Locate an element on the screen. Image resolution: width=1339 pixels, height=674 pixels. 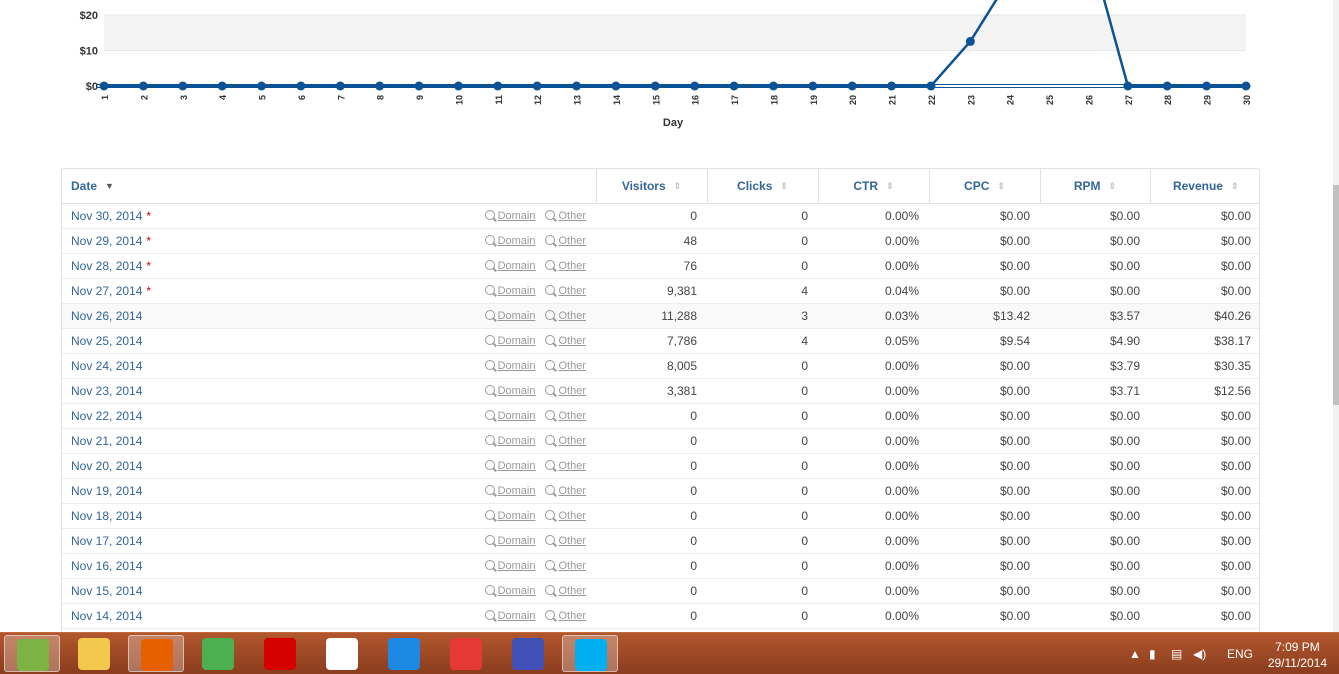
rpm-cell: $3.71 is located at coordinates (1095, 391).